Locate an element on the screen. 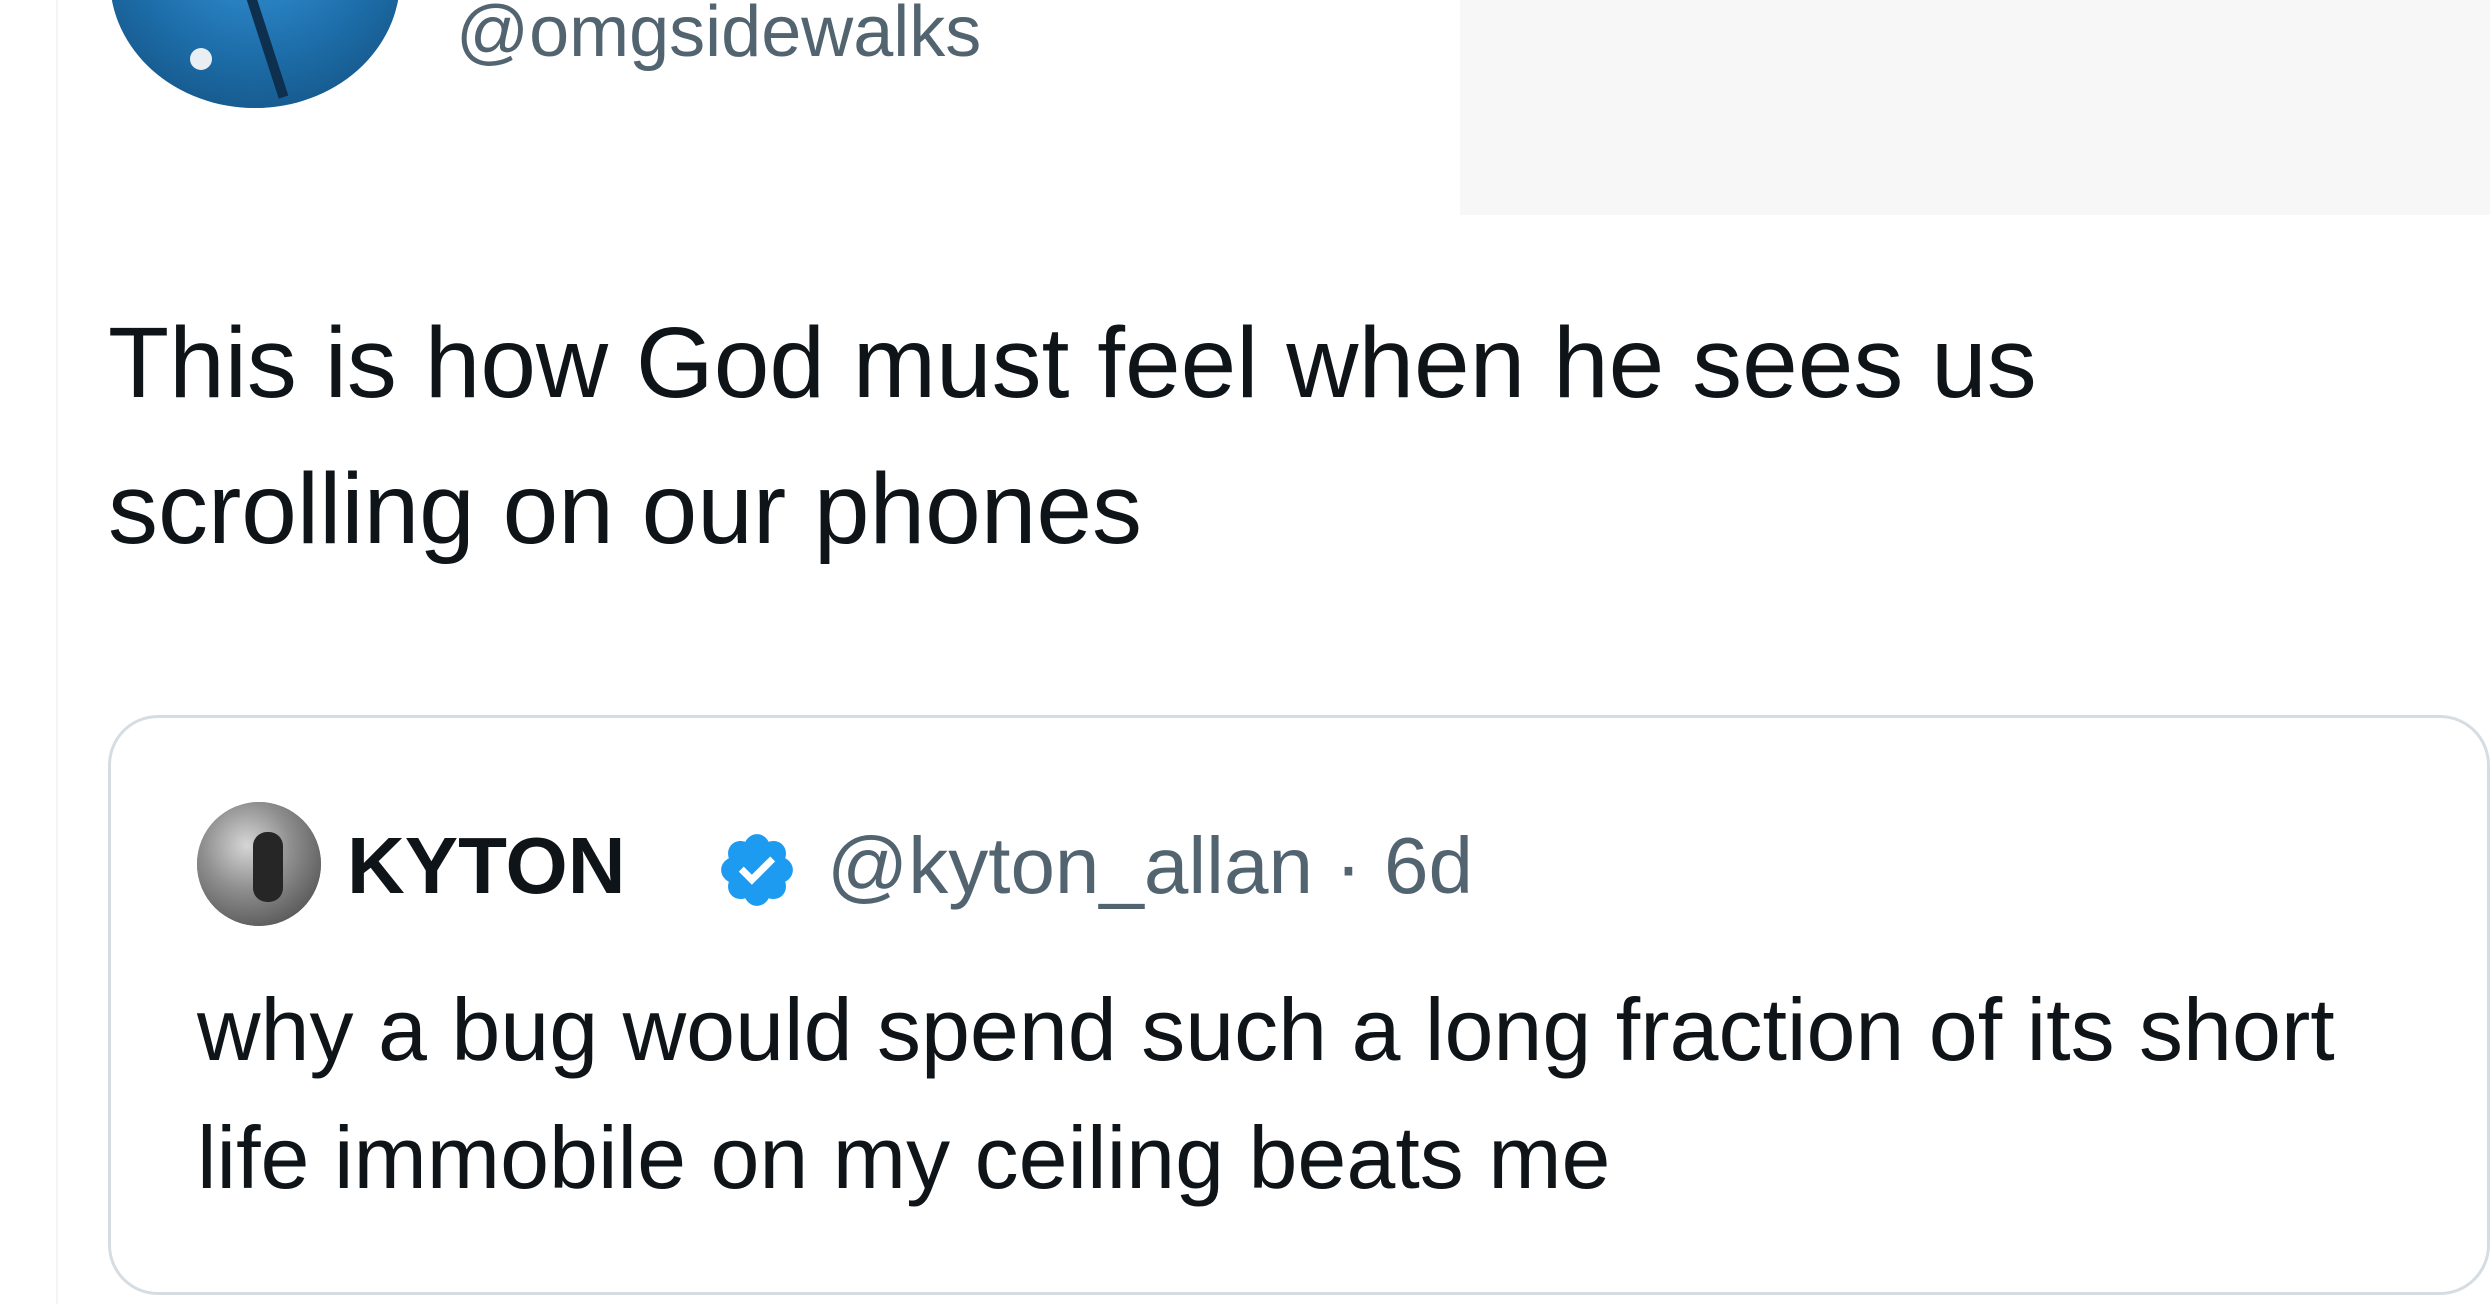 The width and height of the screenshot is (2490, 1304). avatar-detail is located at coordinates (201, 59).